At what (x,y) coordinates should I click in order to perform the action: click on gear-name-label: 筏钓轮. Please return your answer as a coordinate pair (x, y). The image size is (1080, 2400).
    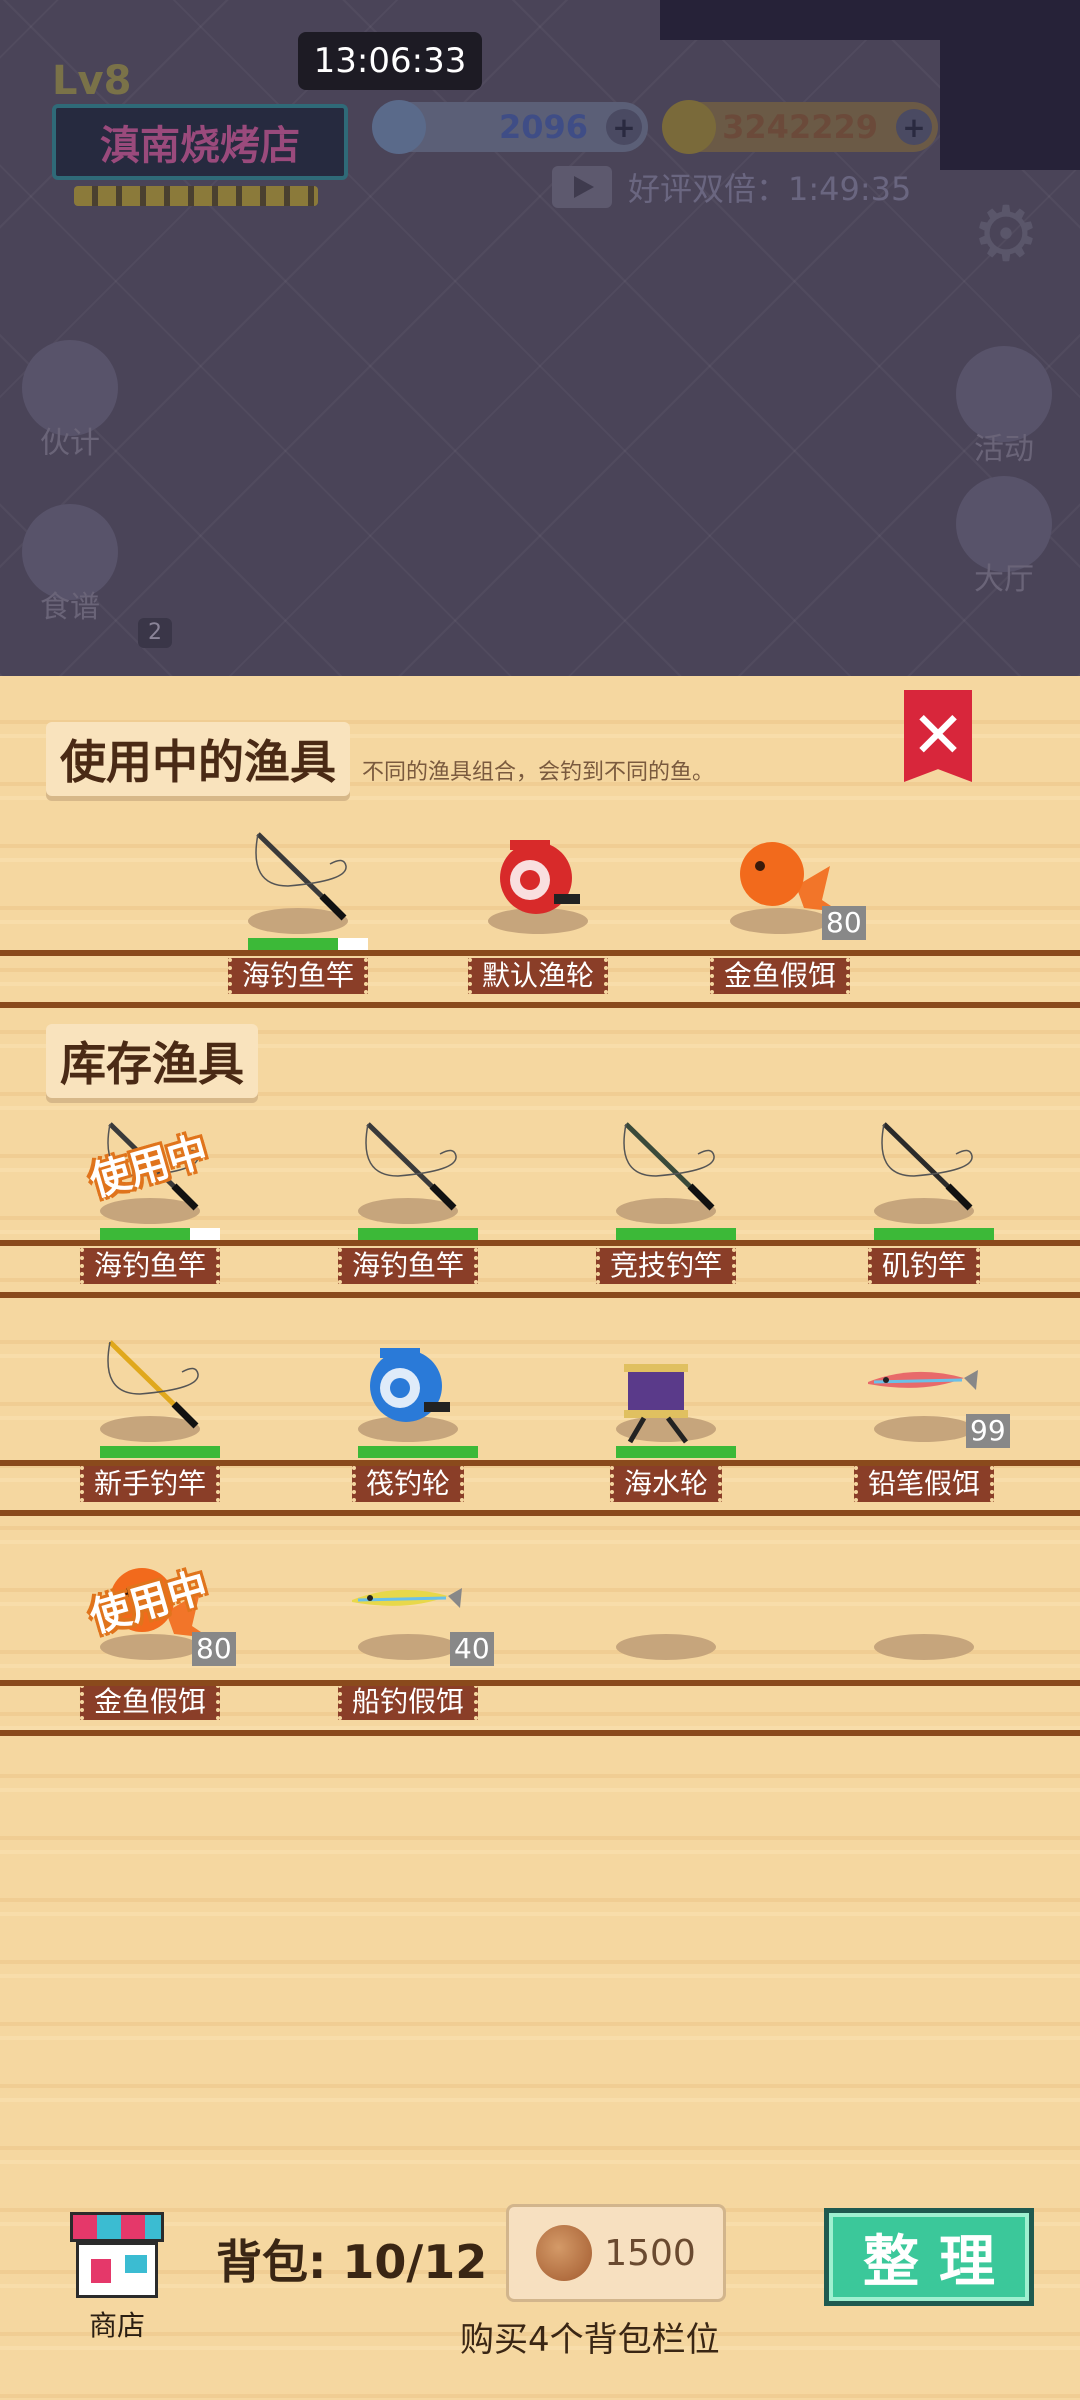
    Looking at the image, I should click on (408, 1484).